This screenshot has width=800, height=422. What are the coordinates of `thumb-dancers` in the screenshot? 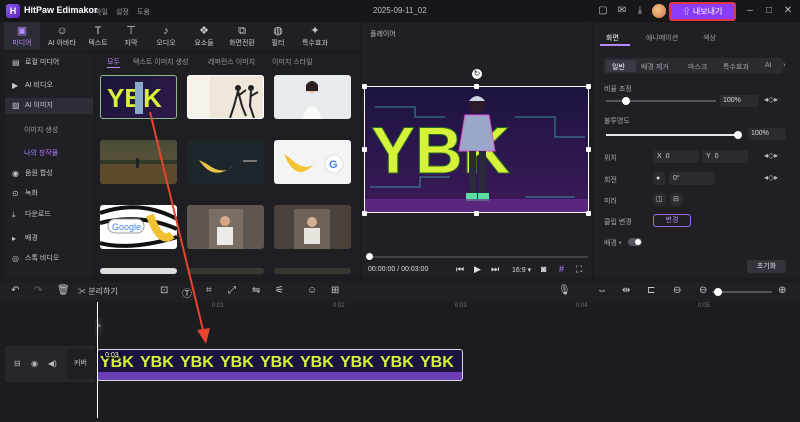 It's located at (225, 97).